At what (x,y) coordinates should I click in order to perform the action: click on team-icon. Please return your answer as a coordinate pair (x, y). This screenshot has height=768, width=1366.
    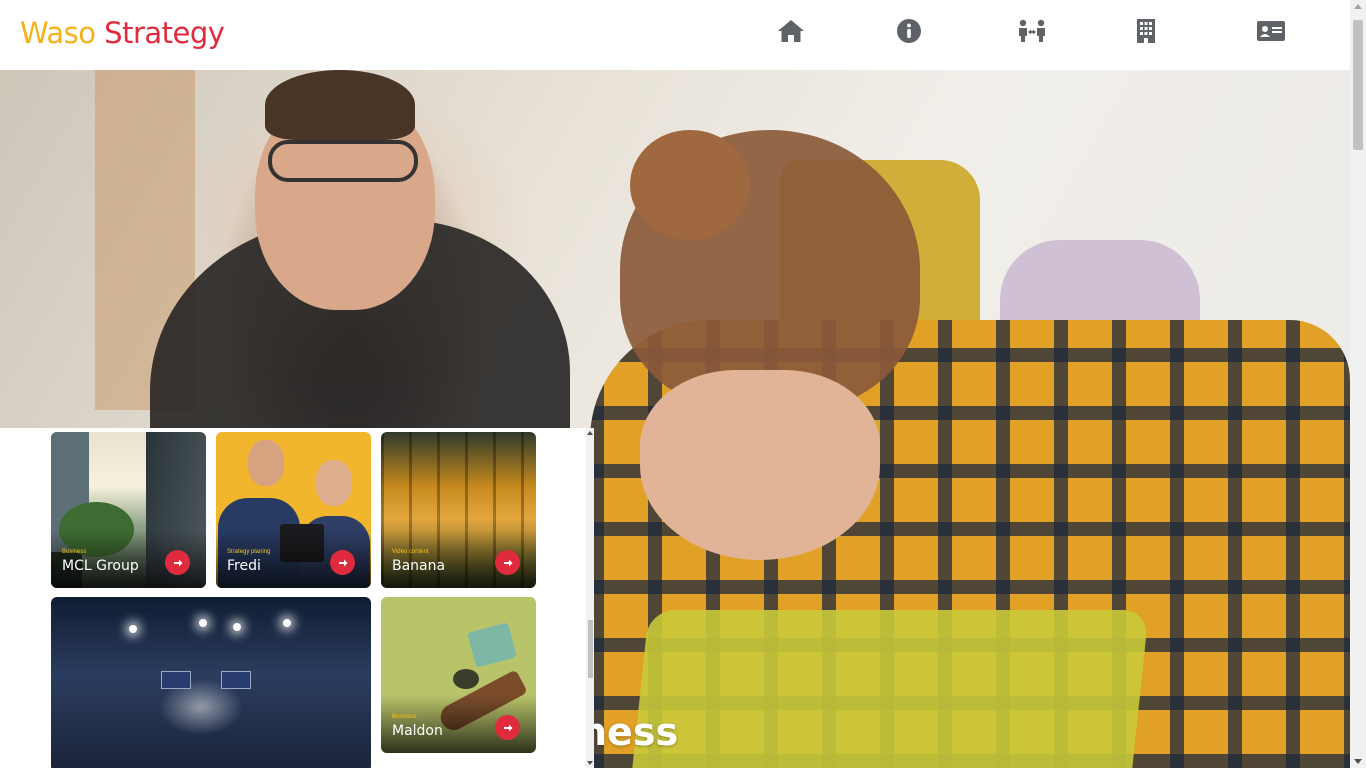
    Looking at the image, I should click on (1032, 30).